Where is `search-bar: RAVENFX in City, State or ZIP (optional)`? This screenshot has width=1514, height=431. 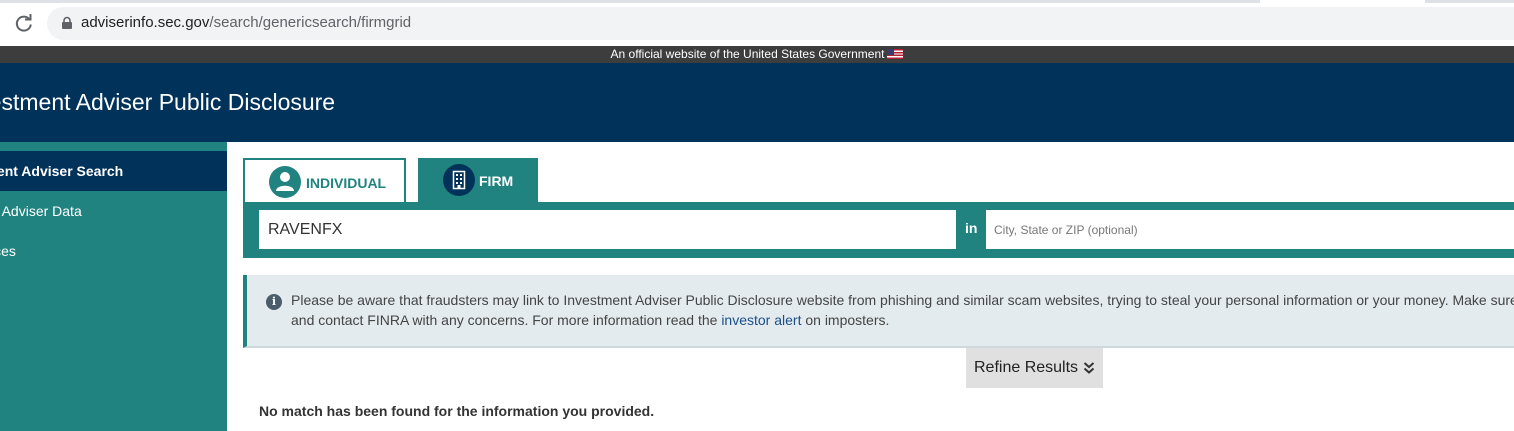
search-bar: RAVENFX in City, State or ZIP (optional) is located at coordinates (878, 230).